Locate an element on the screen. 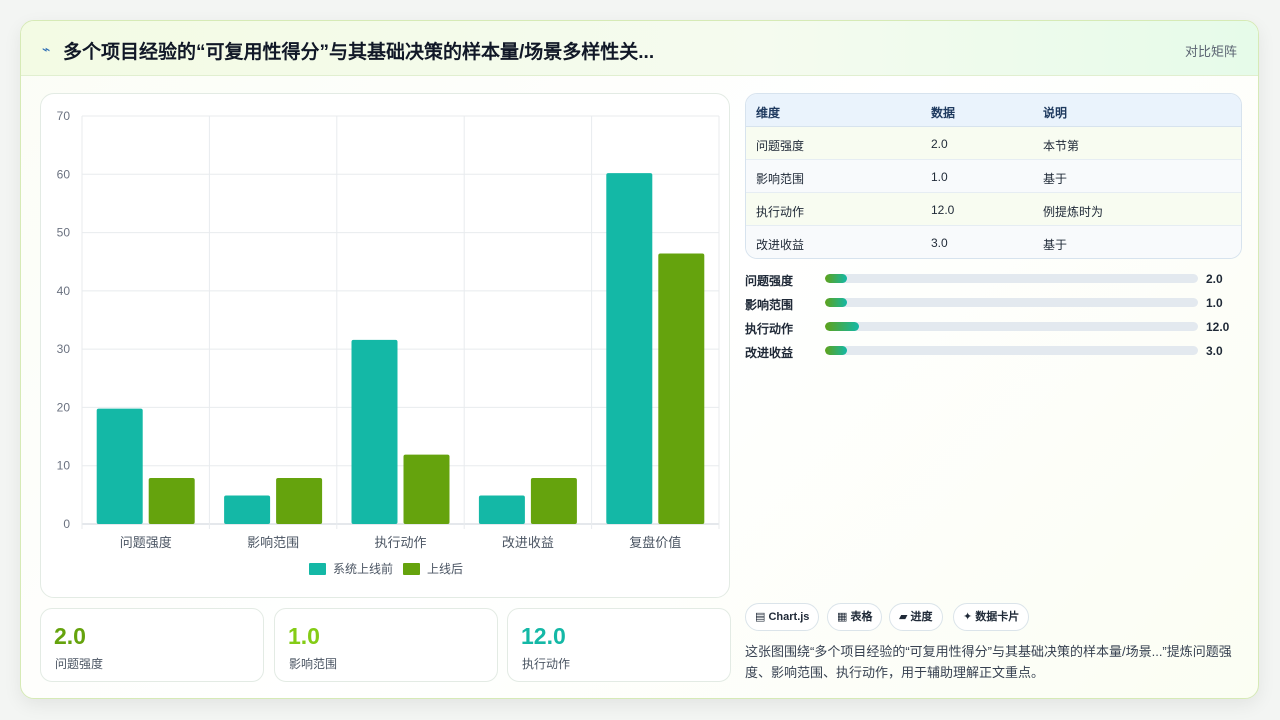 This screenshot has height=720, width=1280. legend-label: 上线后 is located at coordinates (445, 569).